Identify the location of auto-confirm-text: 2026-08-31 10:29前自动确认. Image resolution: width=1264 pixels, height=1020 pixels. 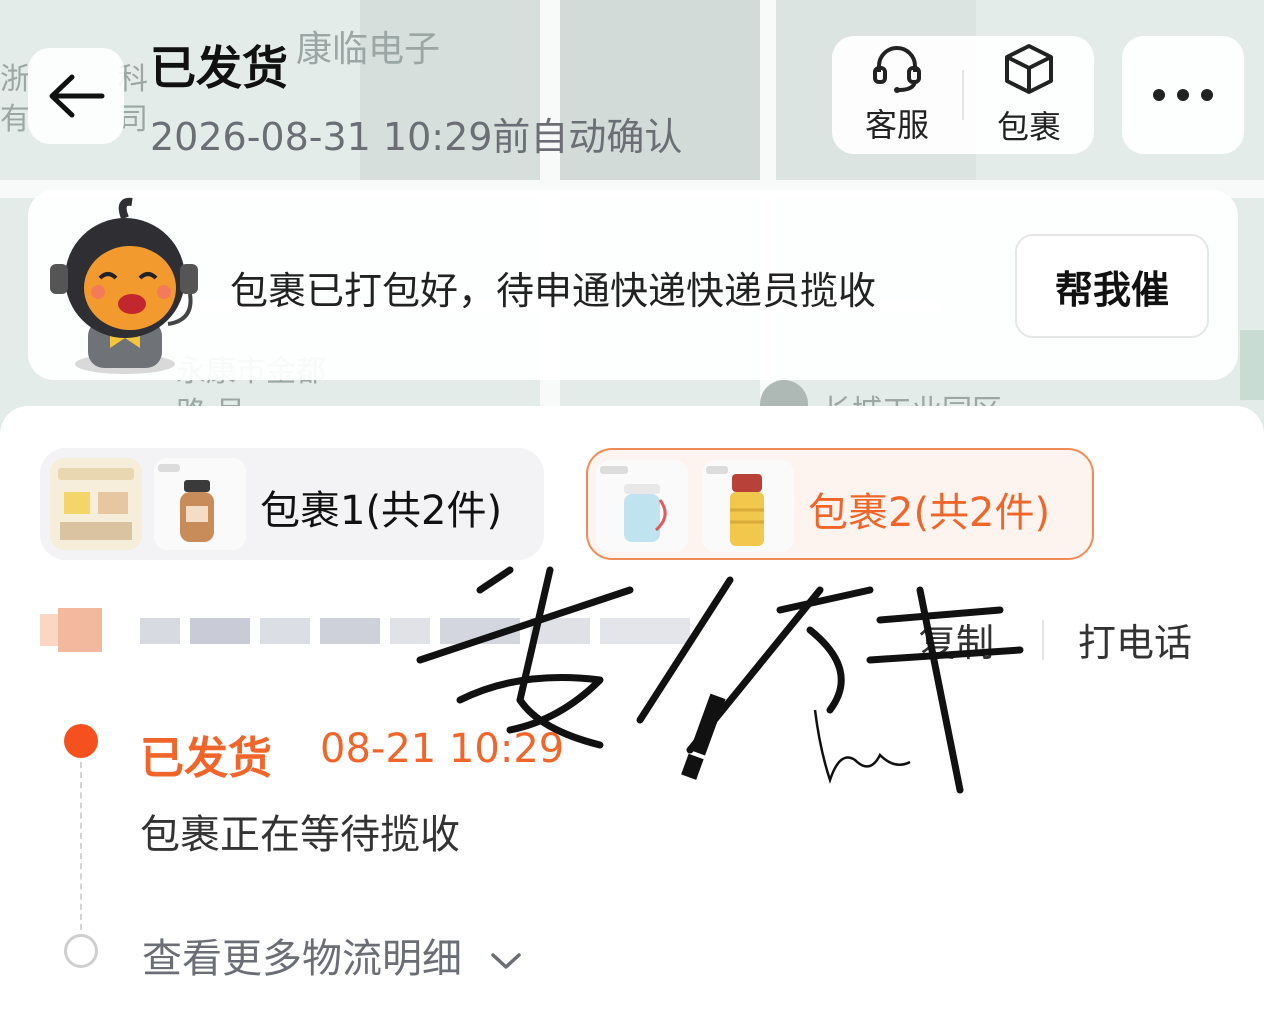
(416, 137).